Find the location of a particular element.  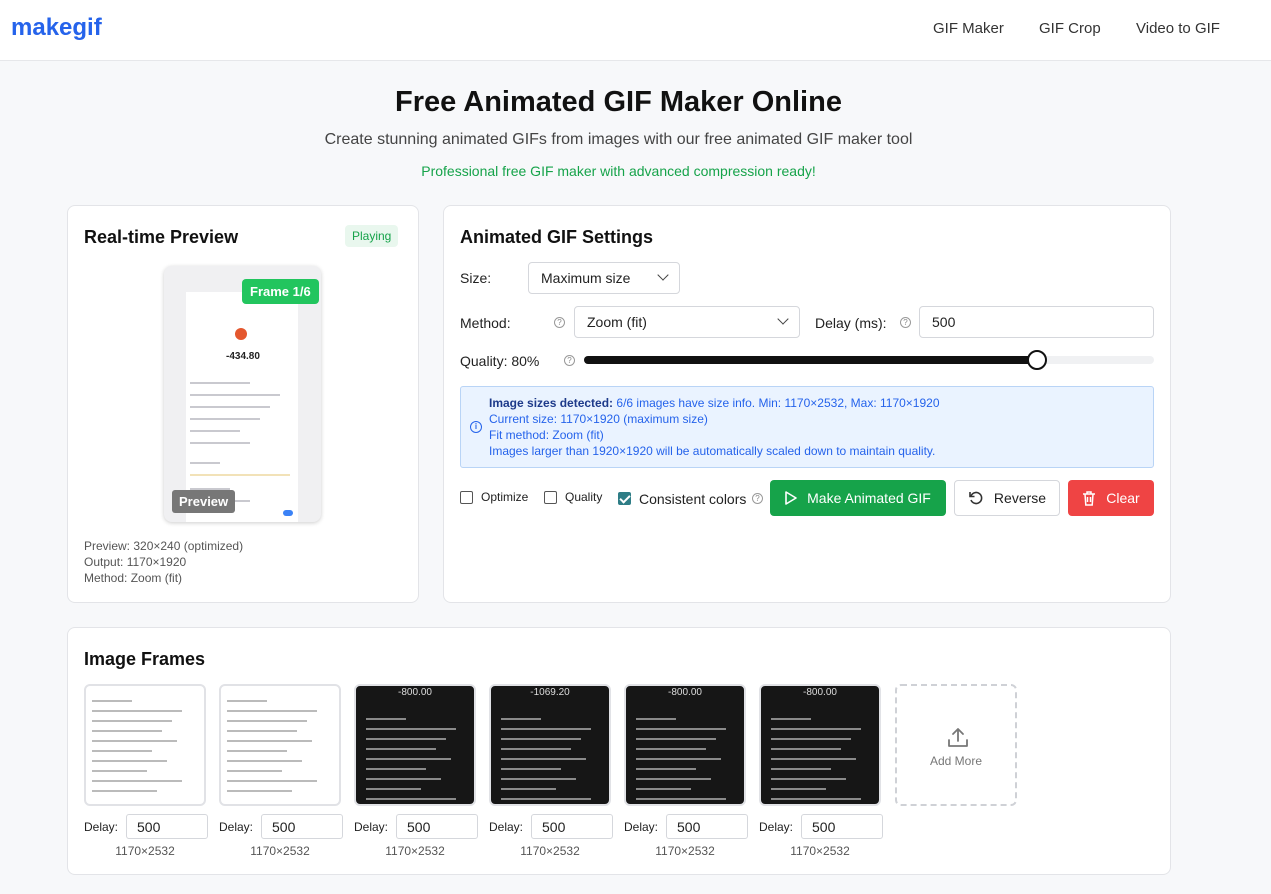

method-select-value: Zoom (fit) is located at coordinates (617, 322).